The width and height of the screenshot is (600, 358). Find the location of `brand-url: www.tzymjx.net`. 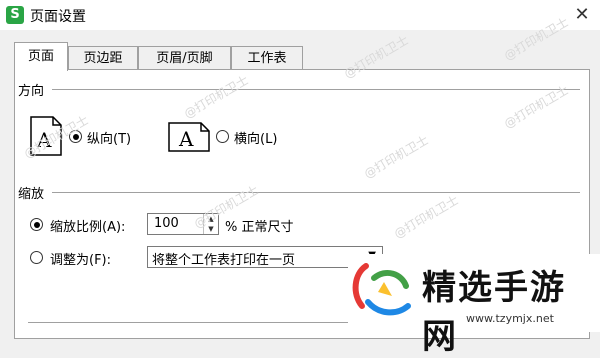

brand-url: www.tzymjx.net is located at coordinates (510, 318).